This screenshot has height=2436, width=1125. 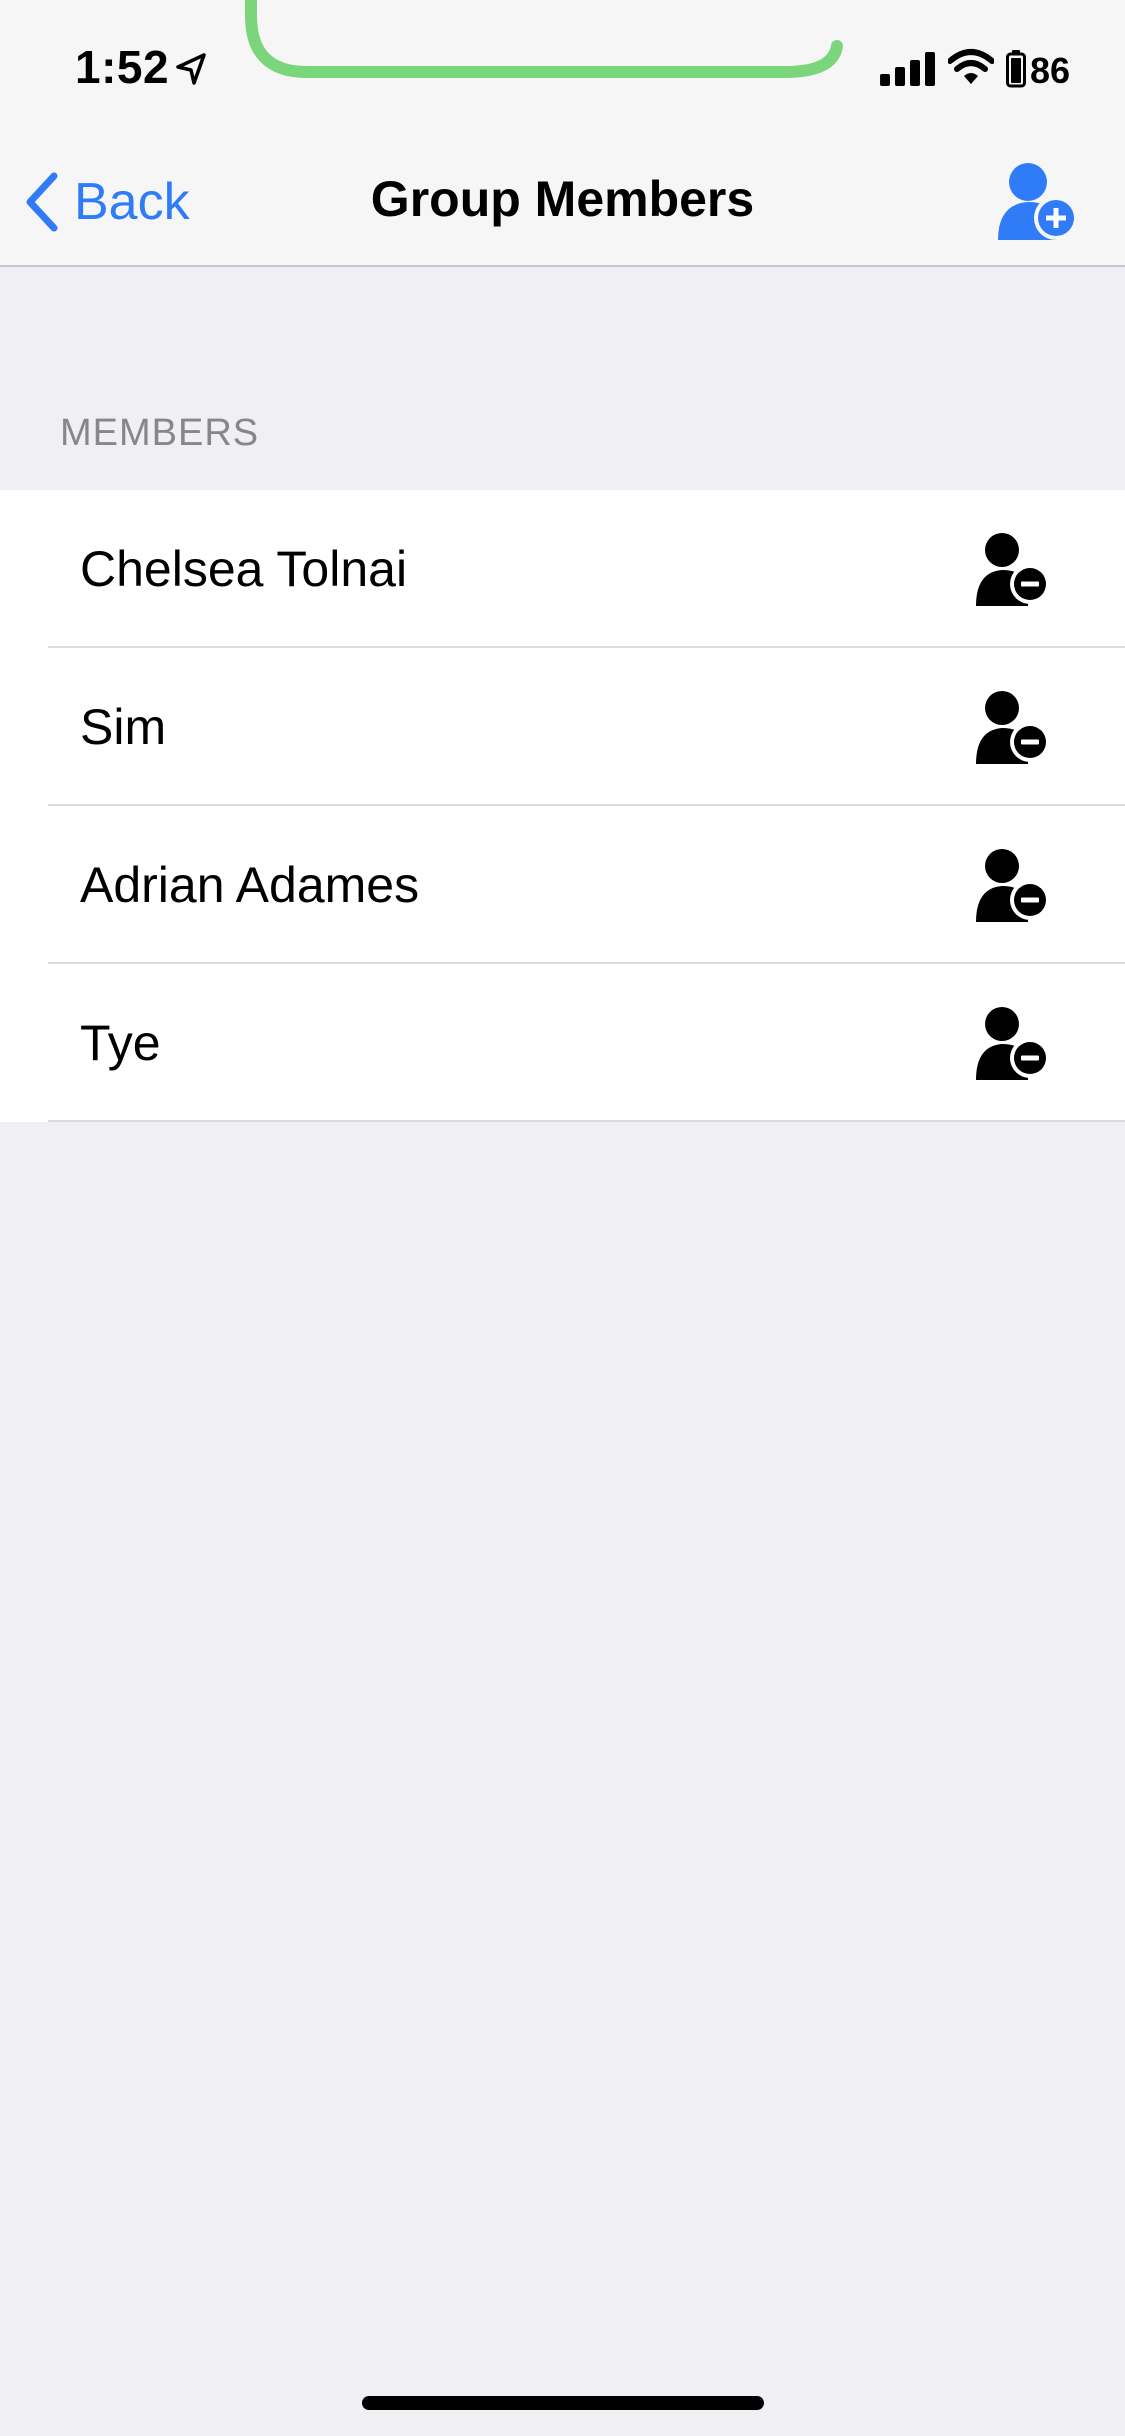 What do you see at coordinates (191, 69) in the screenshot?
I see `location-arrow-icon` at bounding box center [191, 69].